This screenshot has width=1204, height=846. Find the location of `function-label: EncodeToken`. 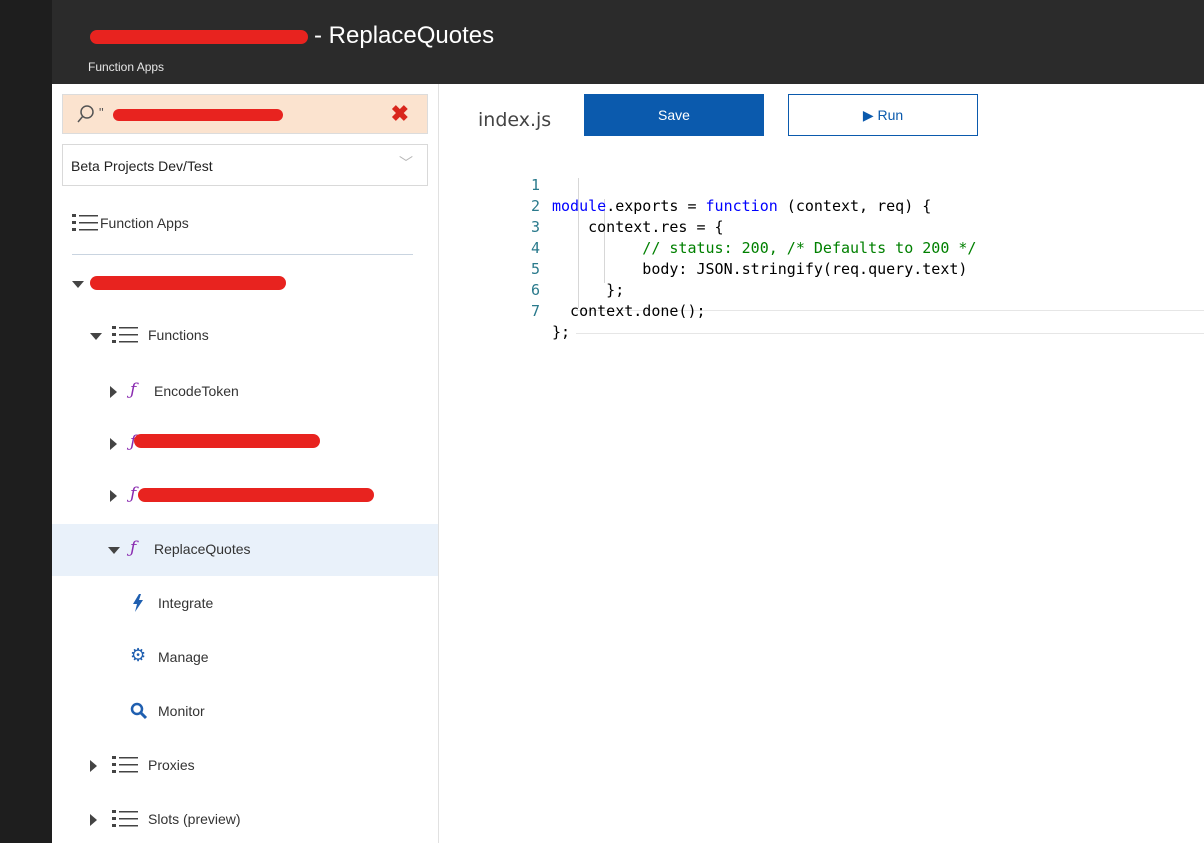

function-label: EncodeToken is located at coordinates (196, 391).